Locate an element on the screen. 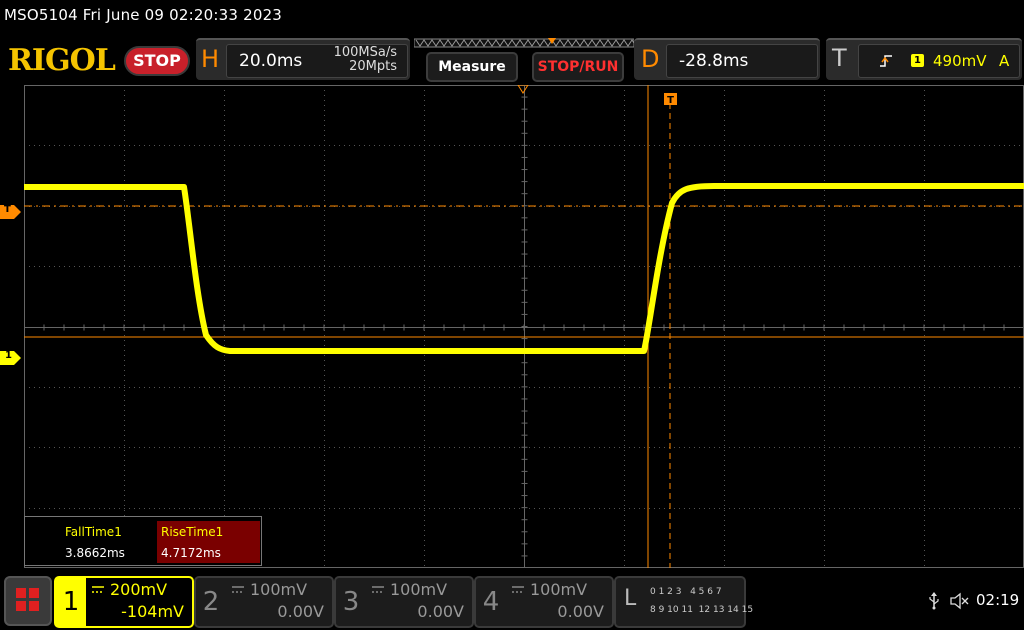 Image resolution: width=1024 pixels, height=630 pixels. trigger-position-marker: T is located at coordinates (670, 99).